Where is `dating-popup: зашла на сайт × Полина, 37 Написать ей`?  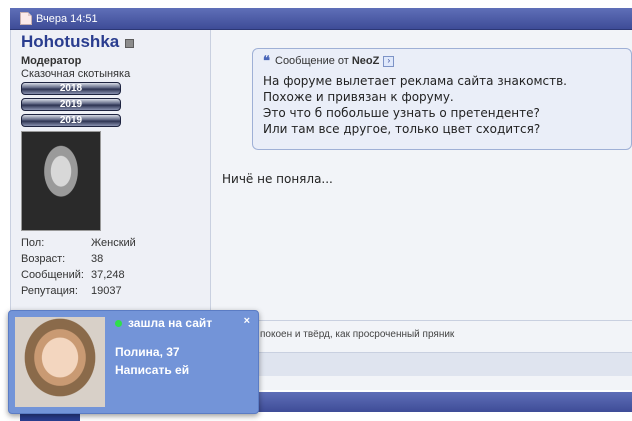
dating-popup: зашла на сайт × Полина, 37 Написать ей is located at coordinates (133, 362).